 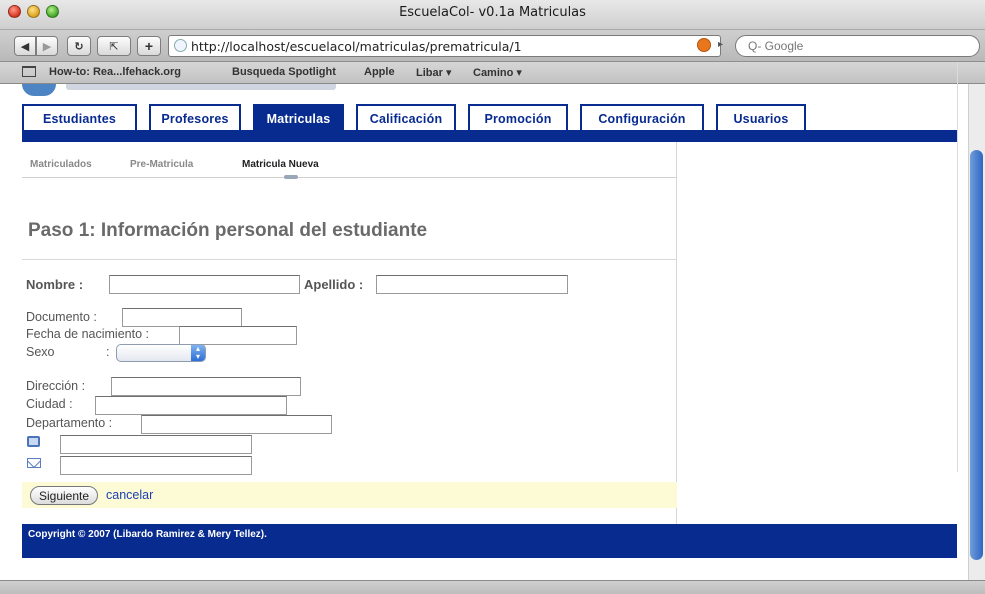 What do you see at coordinates (40, 352) in the screenshot?
I see `sexo-label: Sexo` at bounding box center [40, 352].